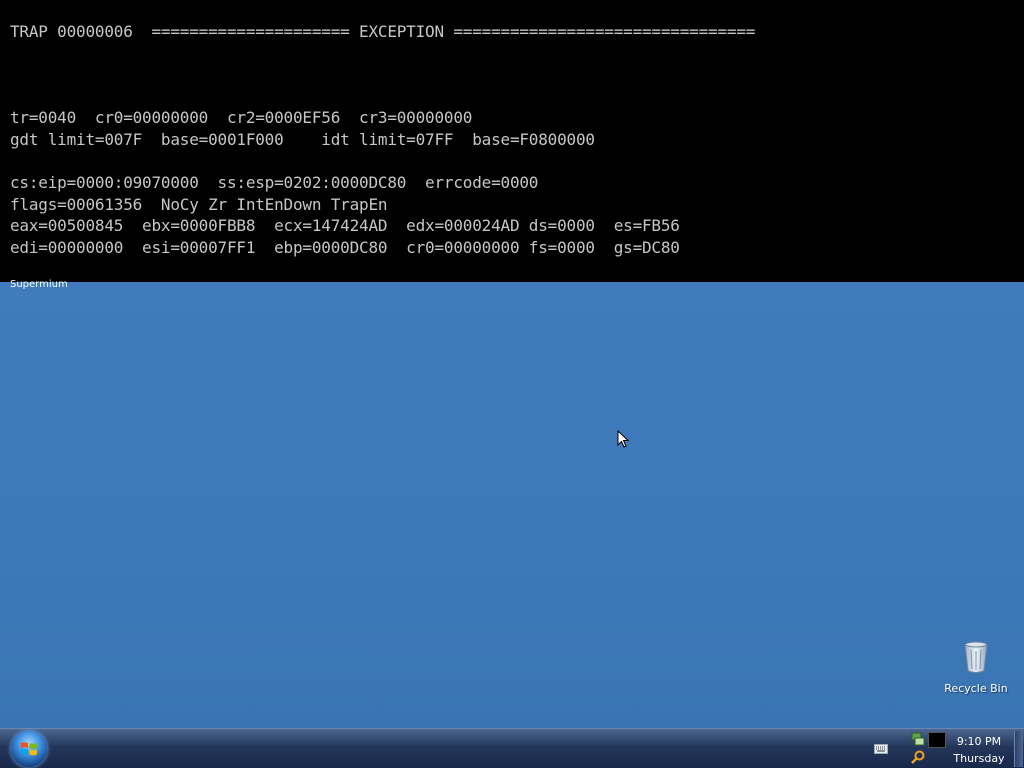 Image resolution: width=1024 pixels, height=768 pixels. I want to click on taskbar-clock: 9:10 PM Thursday, so click(979, 750).